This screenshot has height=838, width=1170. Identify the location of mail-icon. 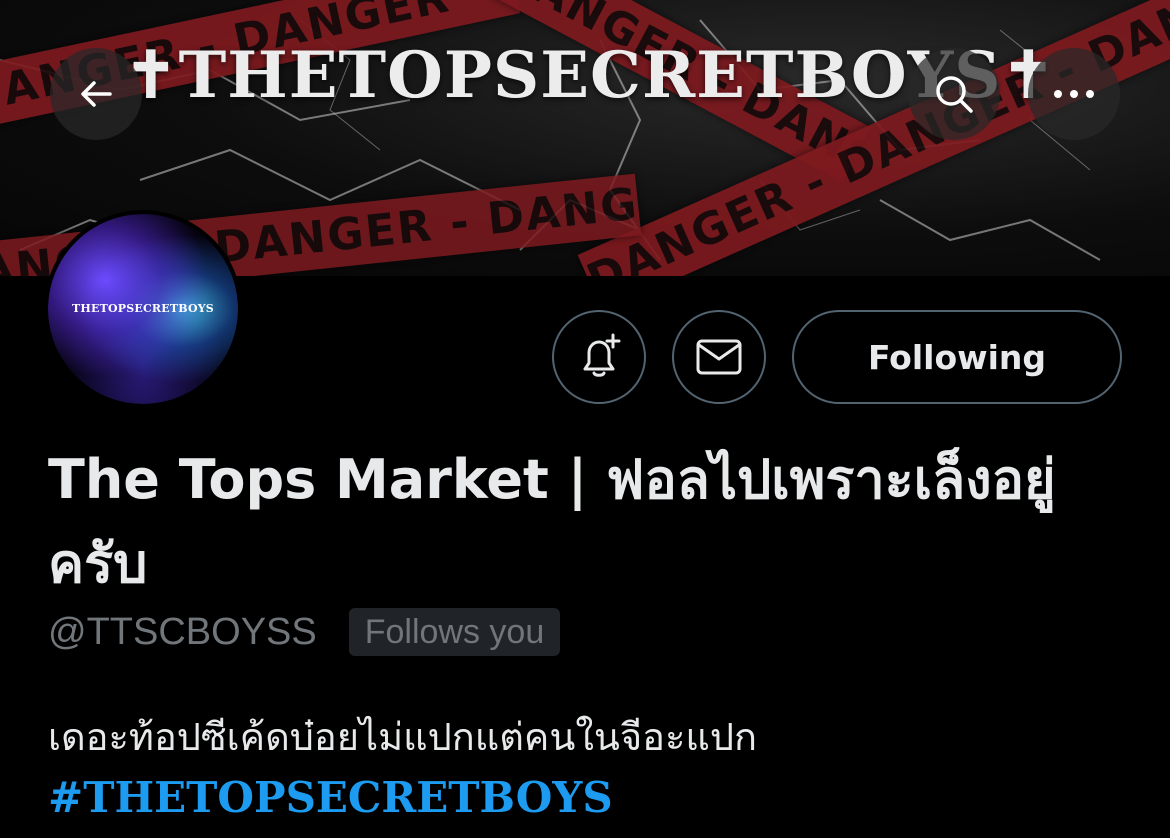
(719, 357).